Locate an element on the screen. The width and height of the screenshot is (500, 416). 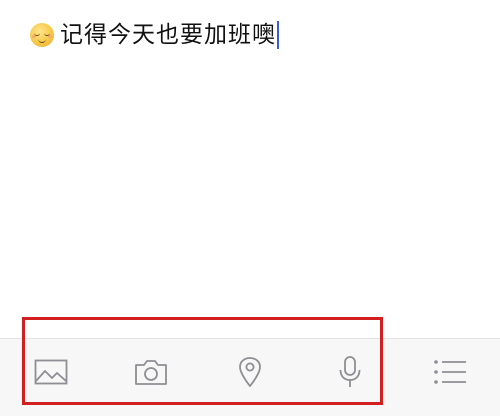
text-caret is located at coordinates (278, 35).